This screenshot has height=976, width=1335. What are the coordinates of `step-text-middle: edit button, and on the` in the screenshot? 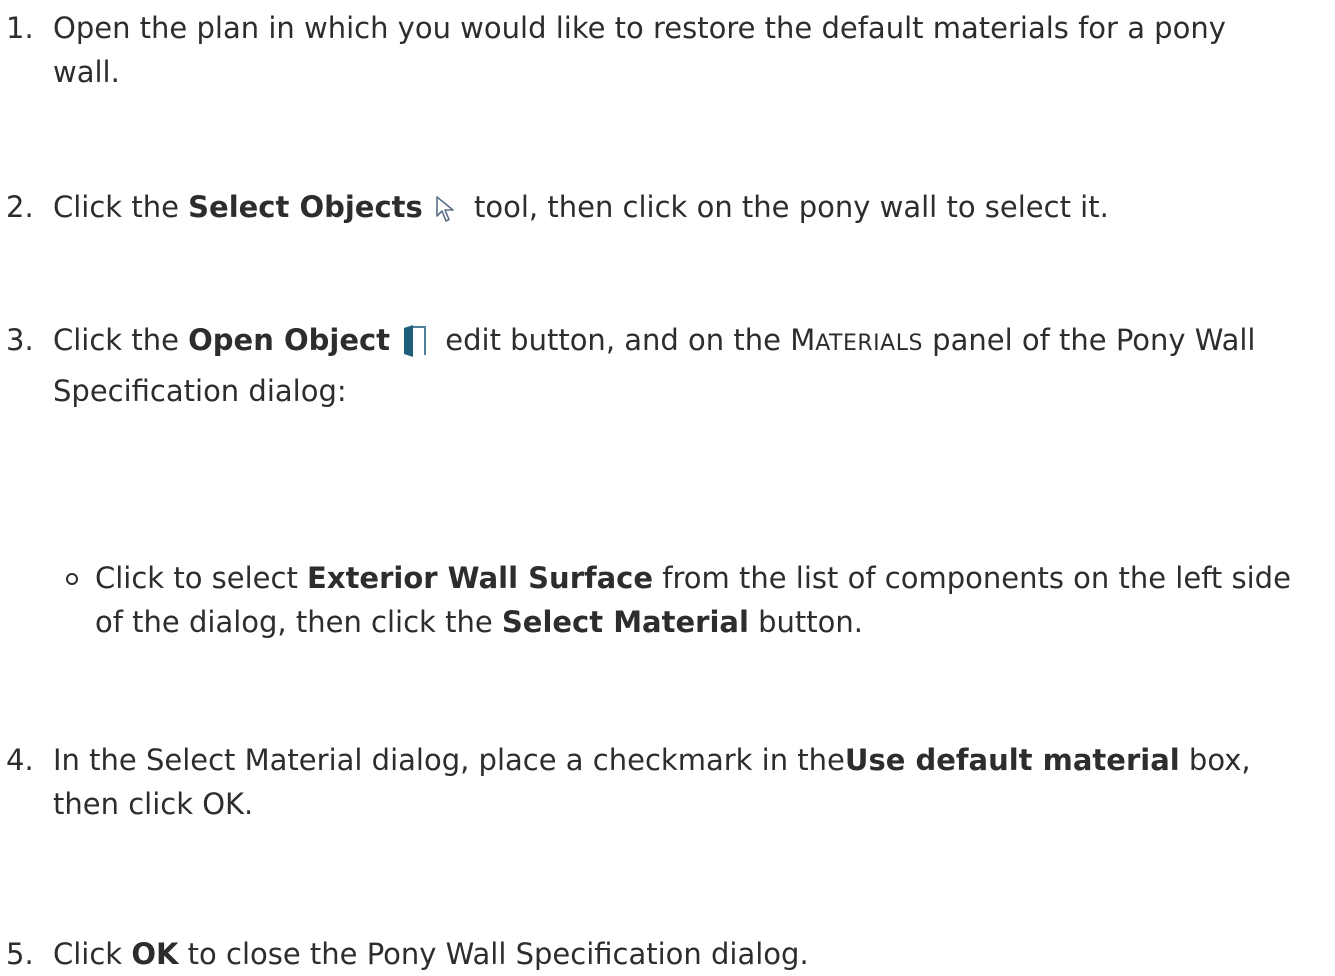 It's located at (613, 340).